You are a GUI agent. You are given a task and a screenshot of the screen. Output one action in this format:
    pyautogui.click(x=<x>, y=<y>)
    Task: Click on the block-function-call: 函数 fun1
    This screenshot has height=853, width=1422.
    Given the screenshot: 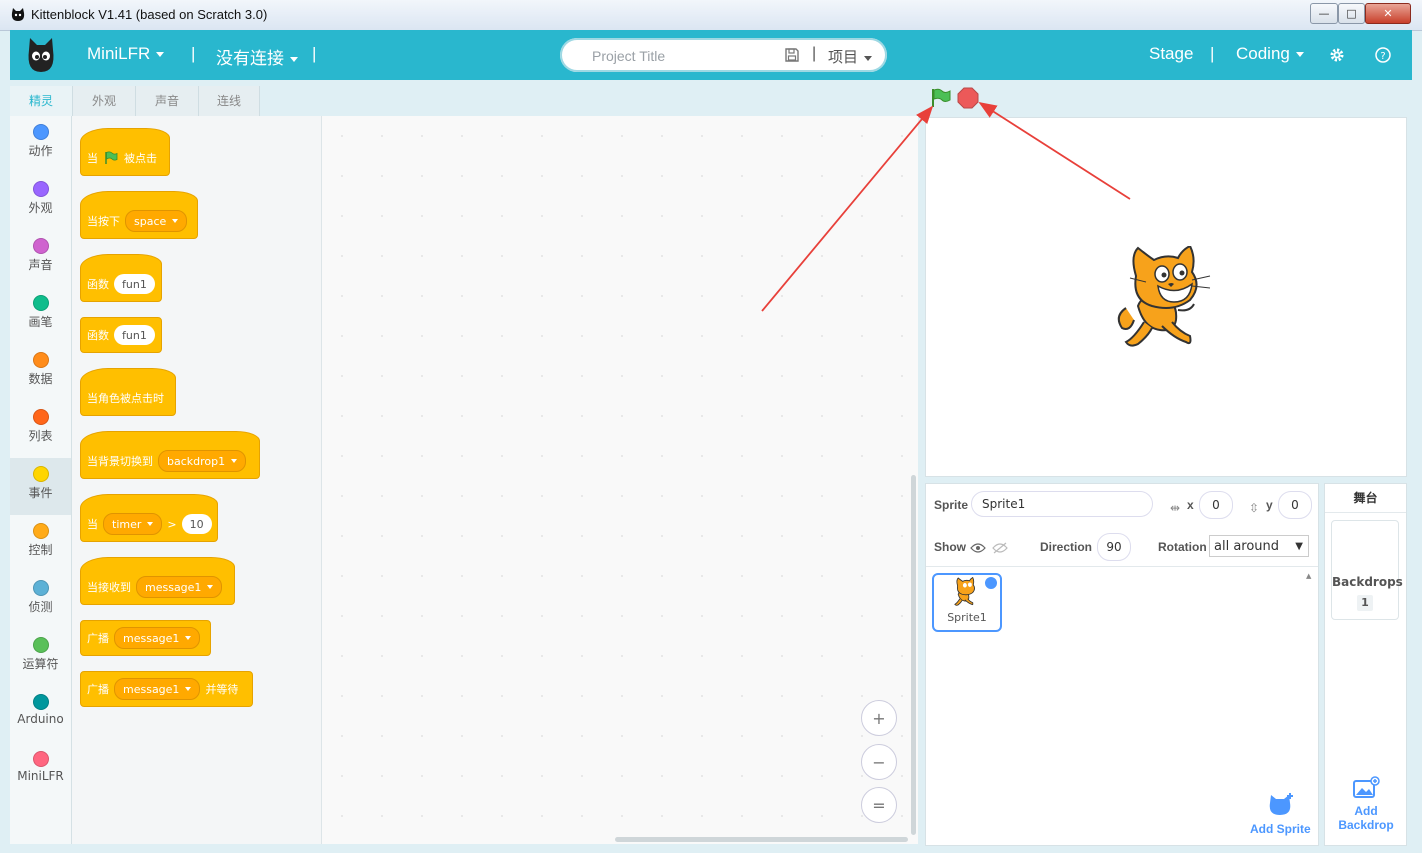 What is the action you would take?
    pyautogui.click(x=121, y=335)
    